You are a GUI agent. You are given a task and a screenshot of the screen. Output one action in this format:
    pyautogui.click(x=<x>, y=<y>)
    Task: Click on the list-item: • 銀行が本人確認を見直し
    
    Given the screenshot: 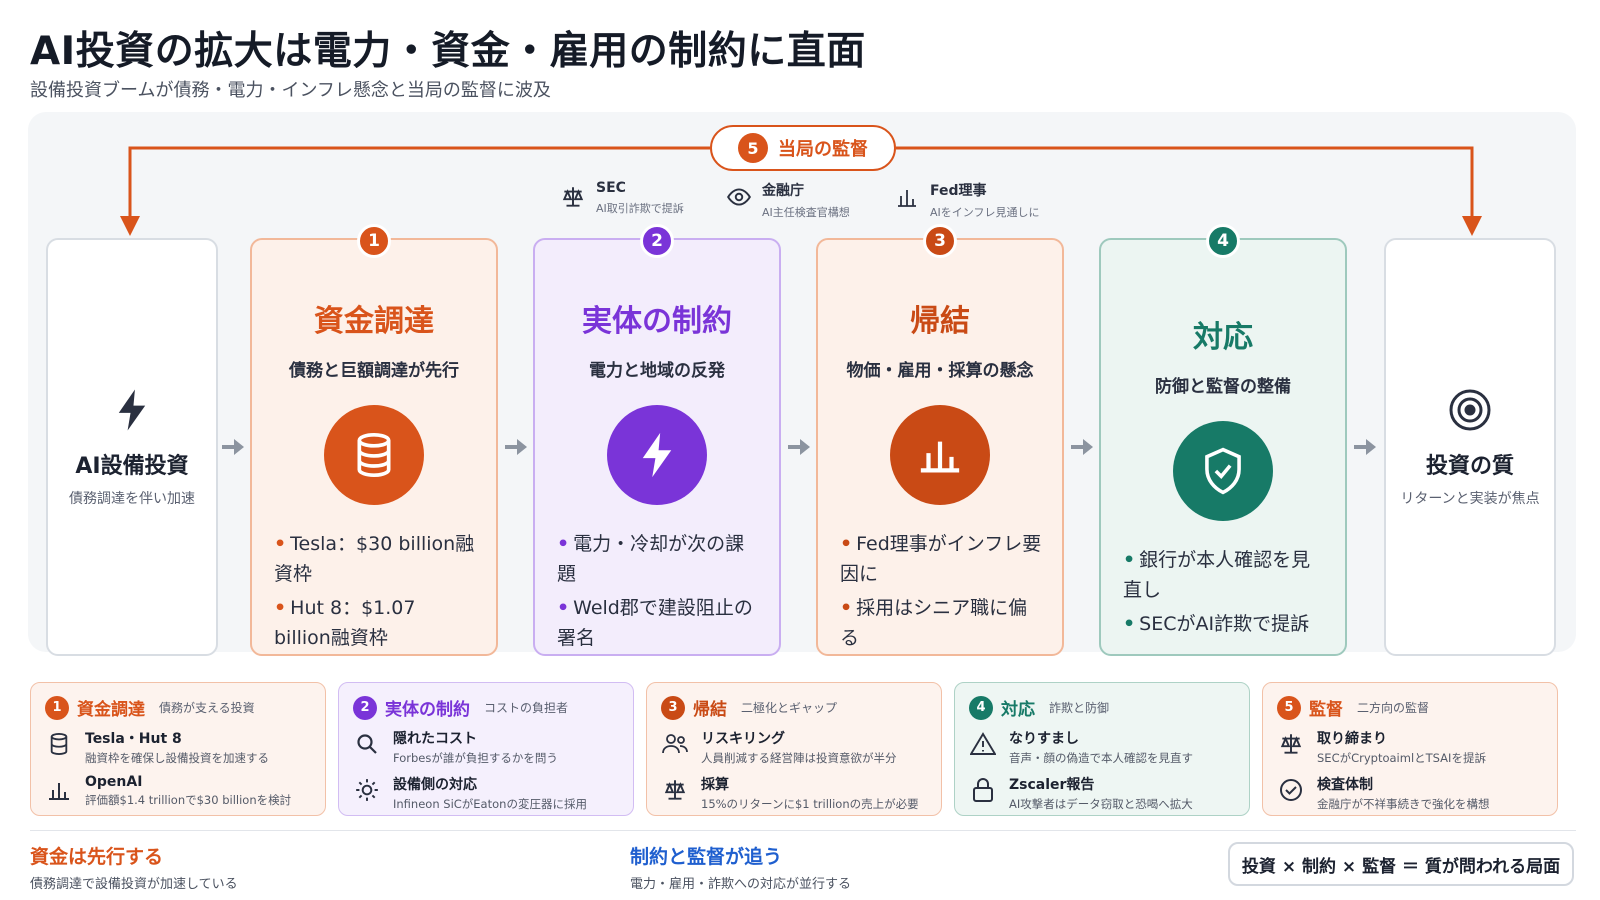 What is the action you would take?
    pyautogui.click(x=1217, y=575)
    